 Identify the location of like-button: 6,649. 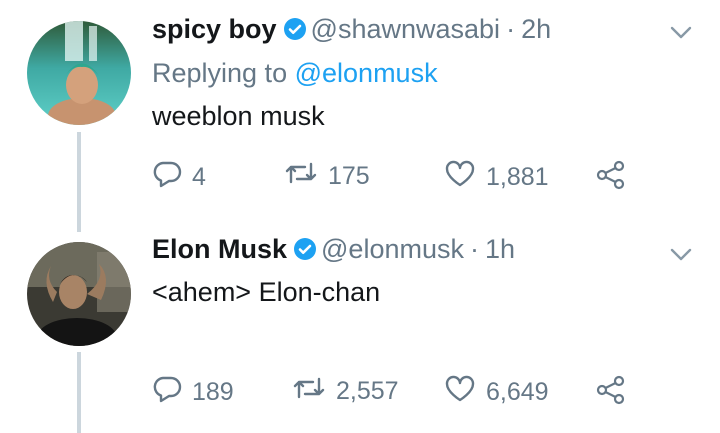
(496, 392).